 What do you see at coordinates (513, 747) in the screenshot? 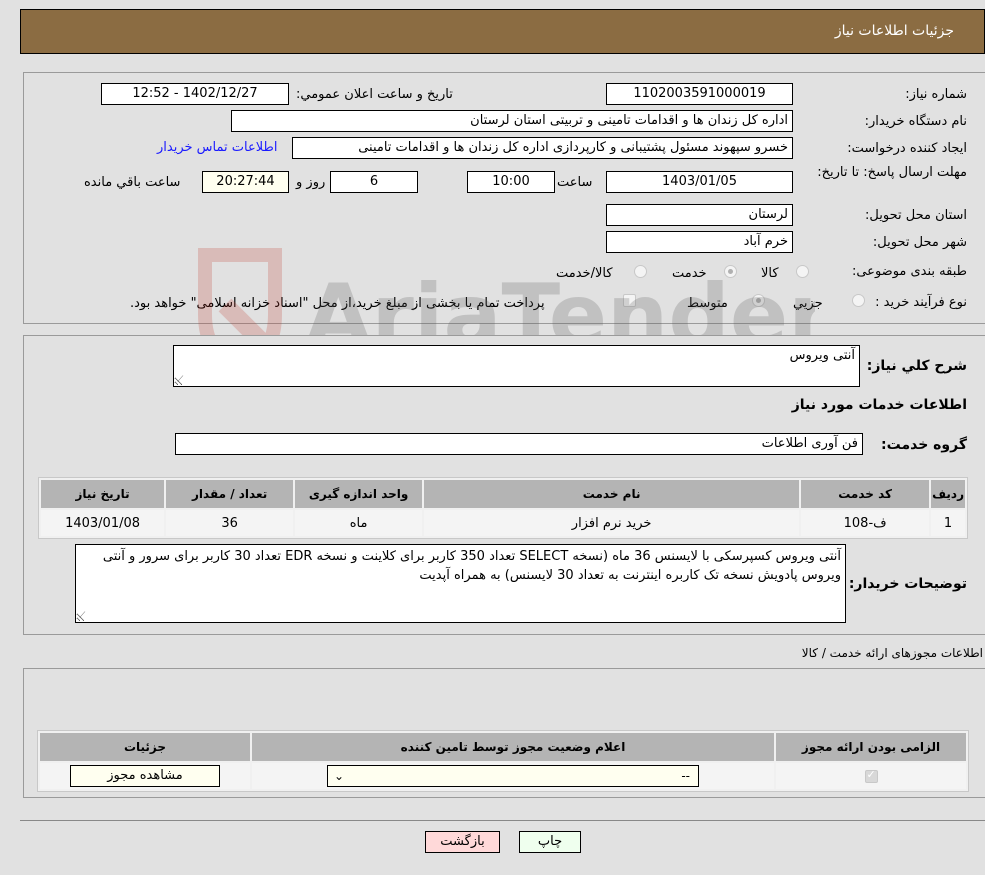
I see `col-permit-status: اعلام وضعیت مجوز توسط تامین کننده` at bounding box center [513, 747].